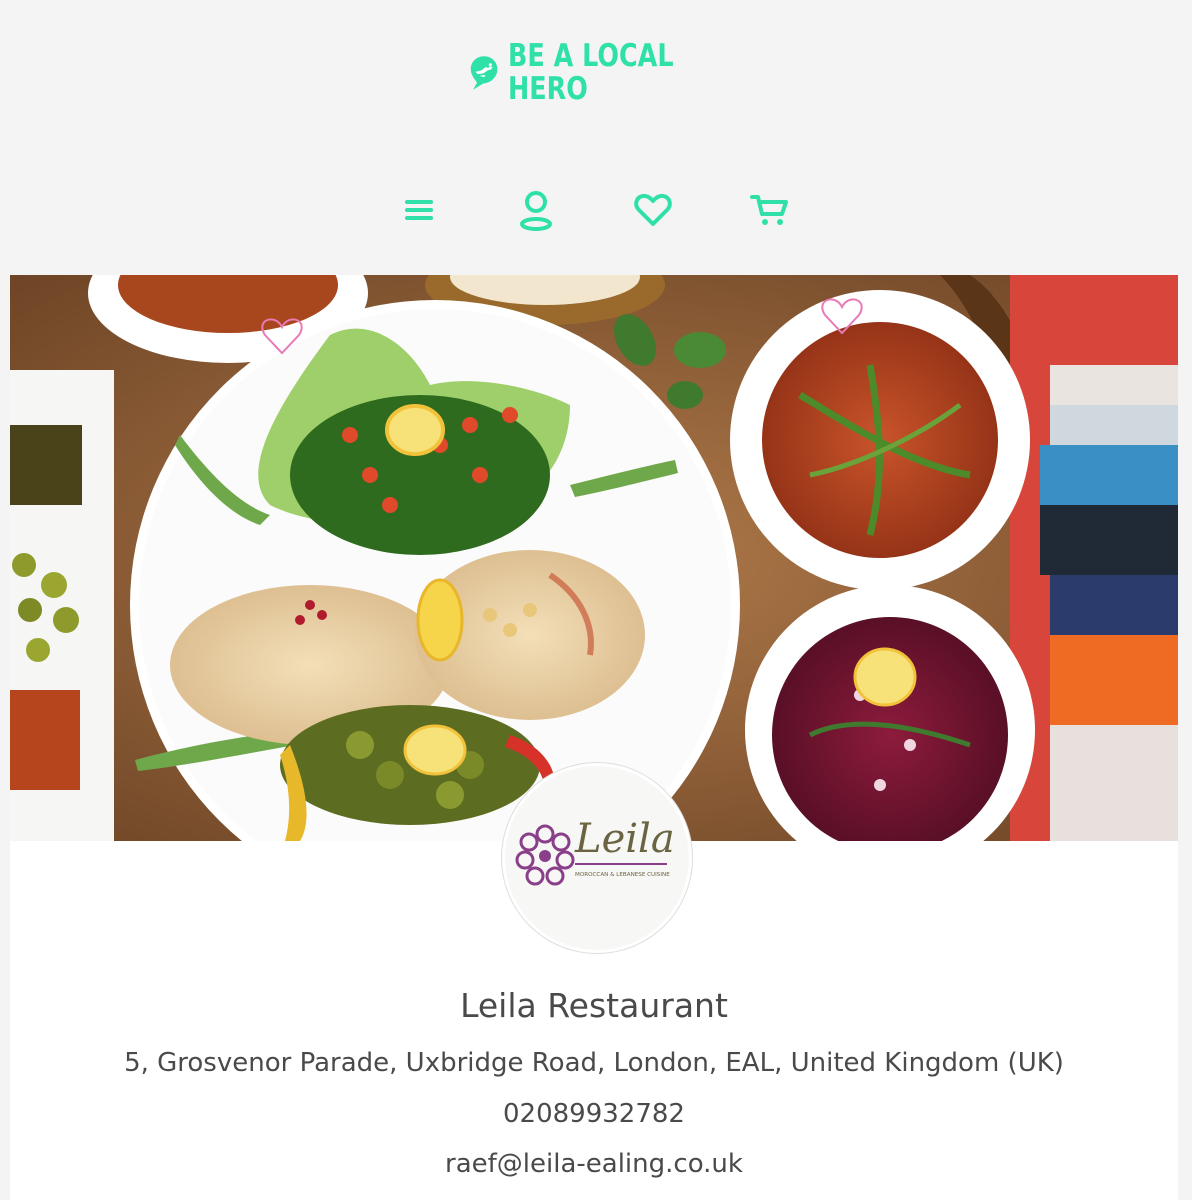  What do you see at coordinates (596, 210) in the screenshot?
I see `main-nav` at bounding box center [596, 210].